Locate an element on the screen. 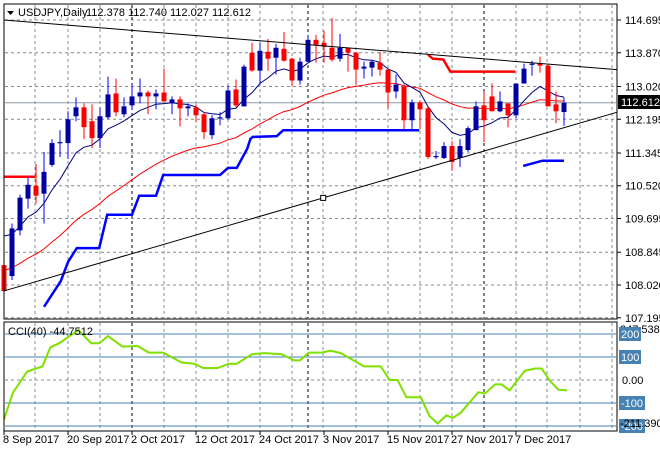 This screenshot has width=660, height=450. time-tick-label: 20 Sep 2017 is located at coordinates (98, 440).